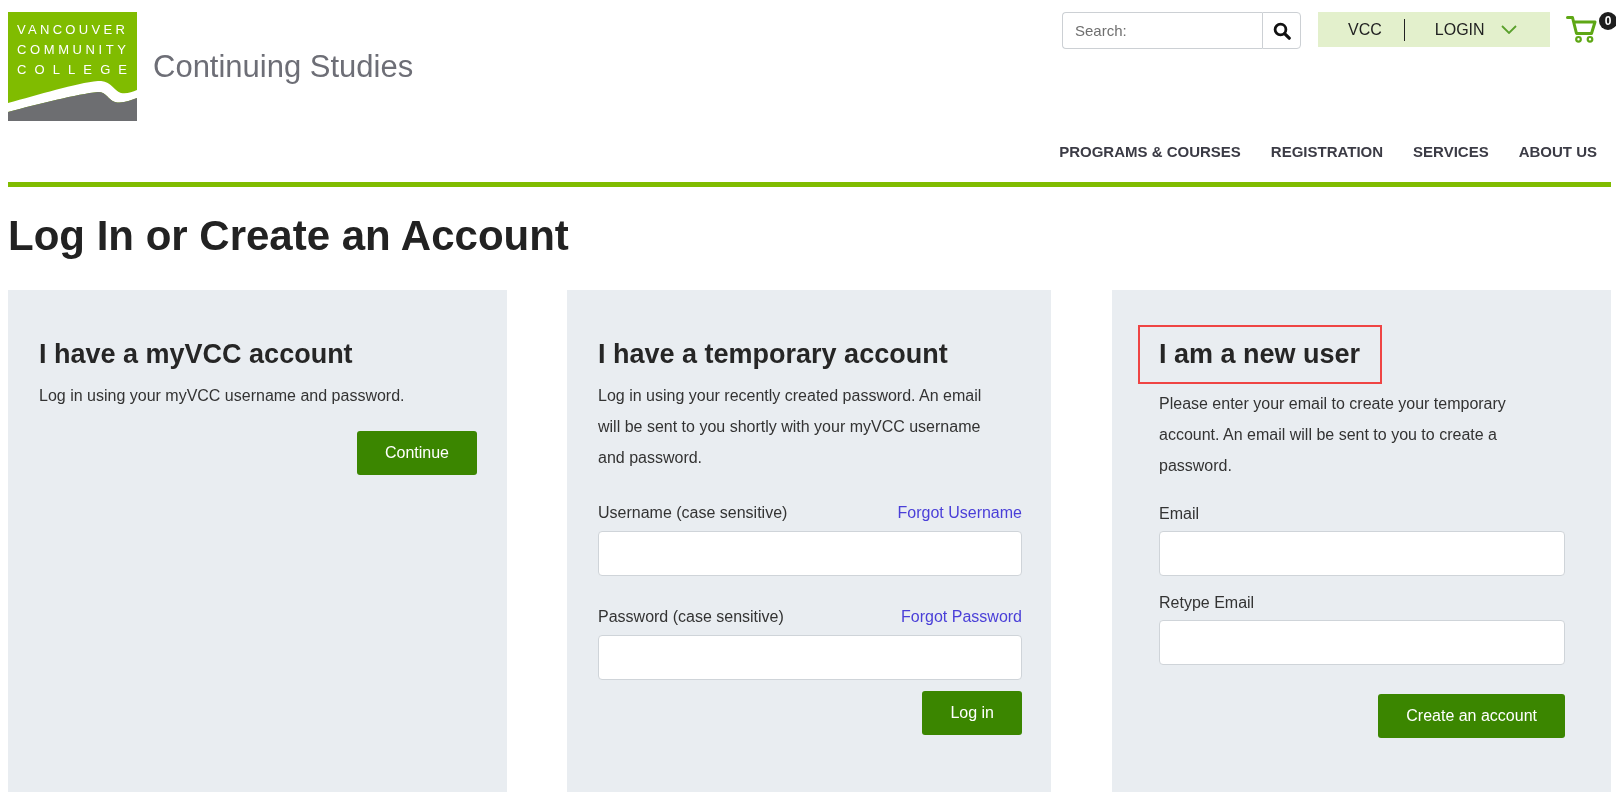  Describe the element at coordinates (1207, 603) in the screenshot. I see `field-label: Retype Email` at that location.